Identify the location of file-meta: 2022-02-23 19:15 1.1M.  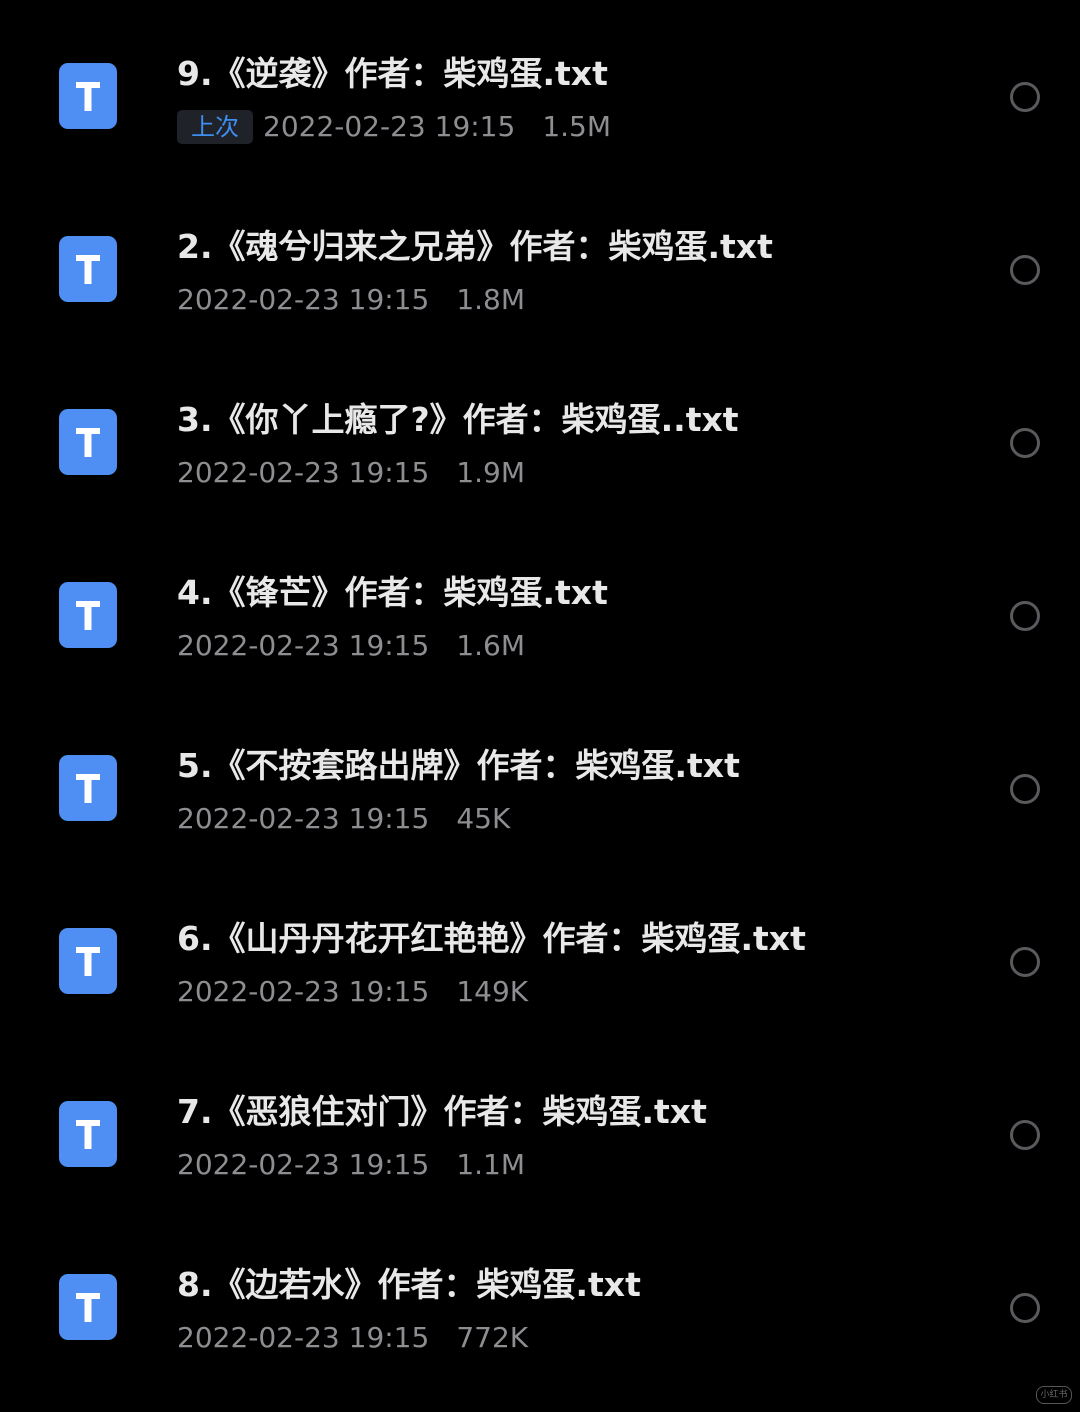
(351, 1165).